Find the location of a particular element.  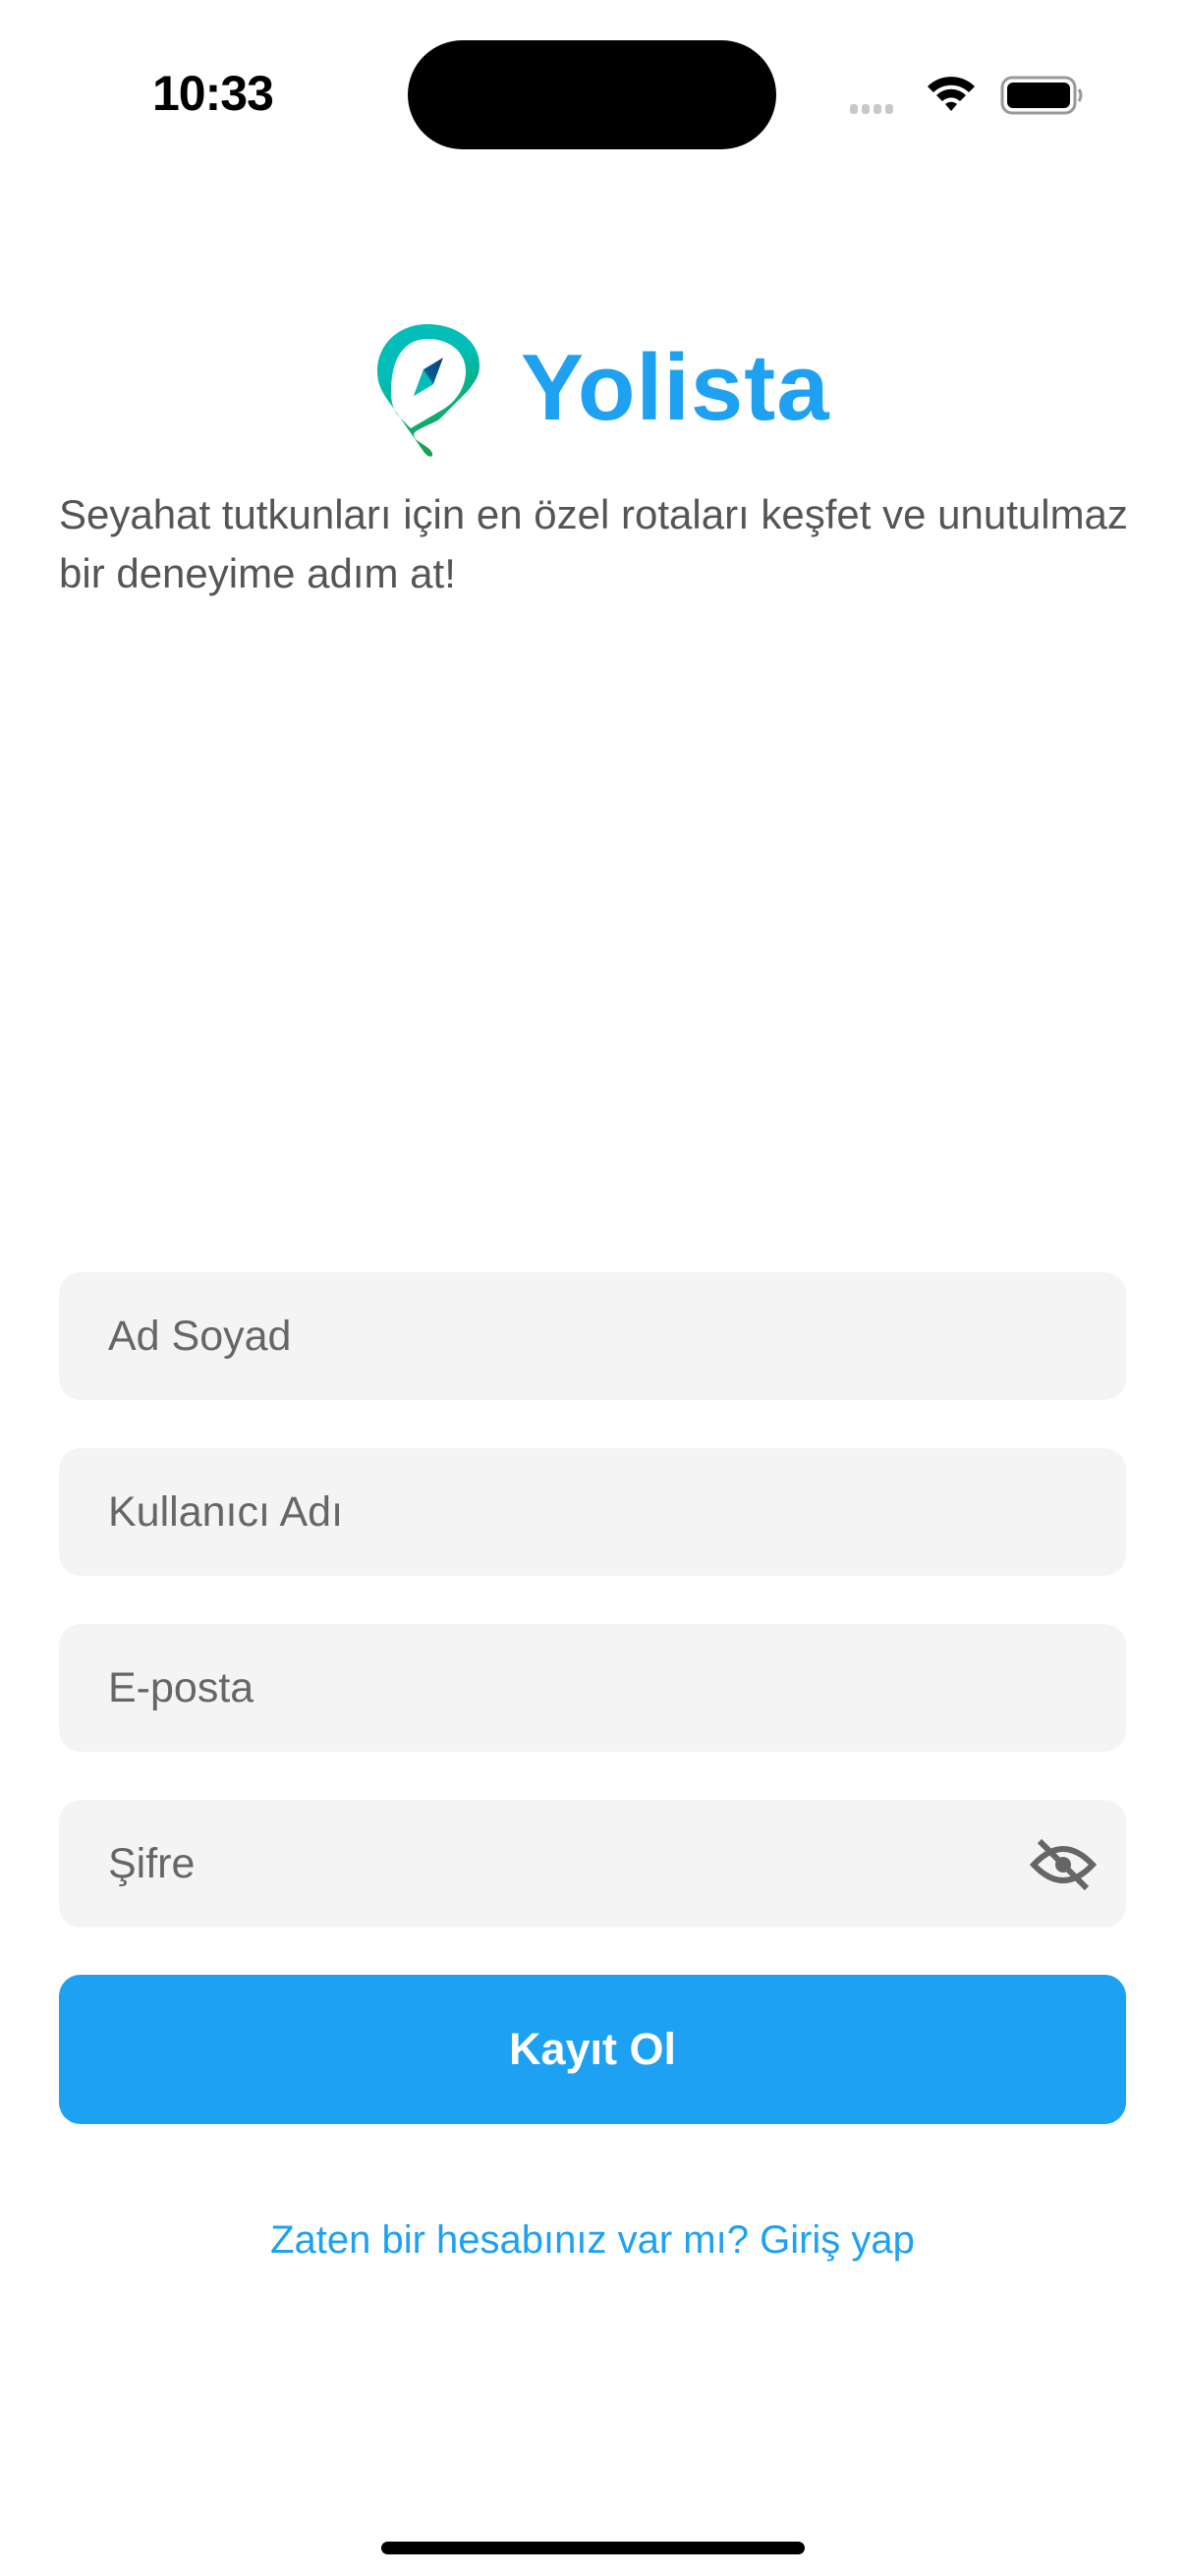

status-time: 10:33 is located at coordinates (213, 93).